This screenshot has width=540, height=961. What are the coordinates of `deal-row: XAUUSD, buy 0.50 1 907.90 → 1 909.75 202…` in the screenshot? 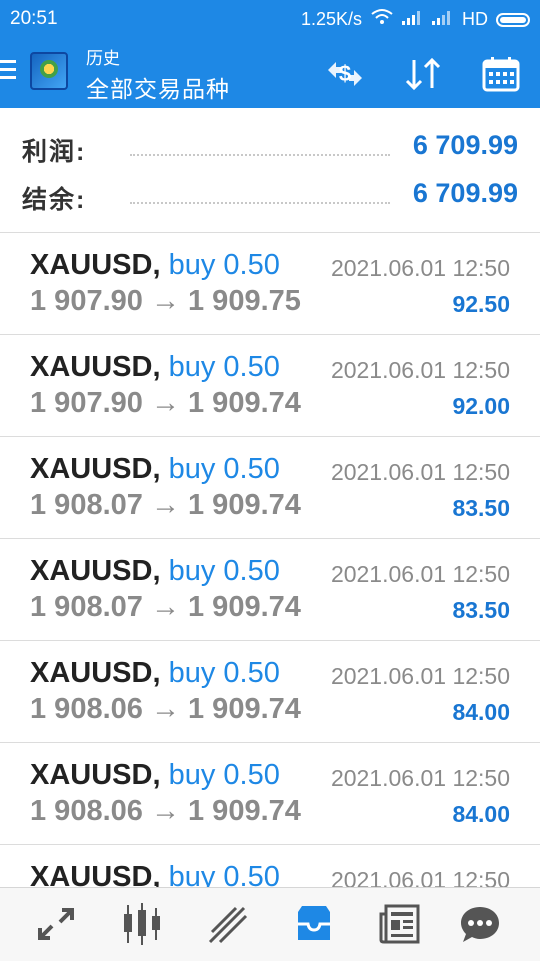 It's located at (270, 284).